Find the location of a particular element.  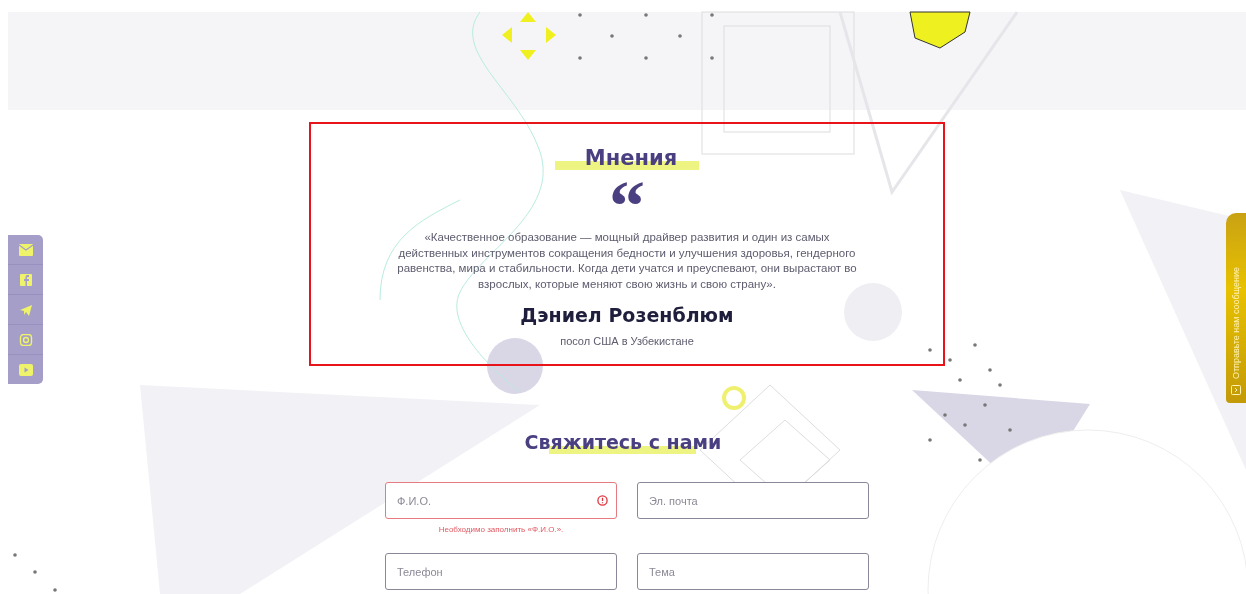

quote-mark: “ is located at coordinates (627, 198).